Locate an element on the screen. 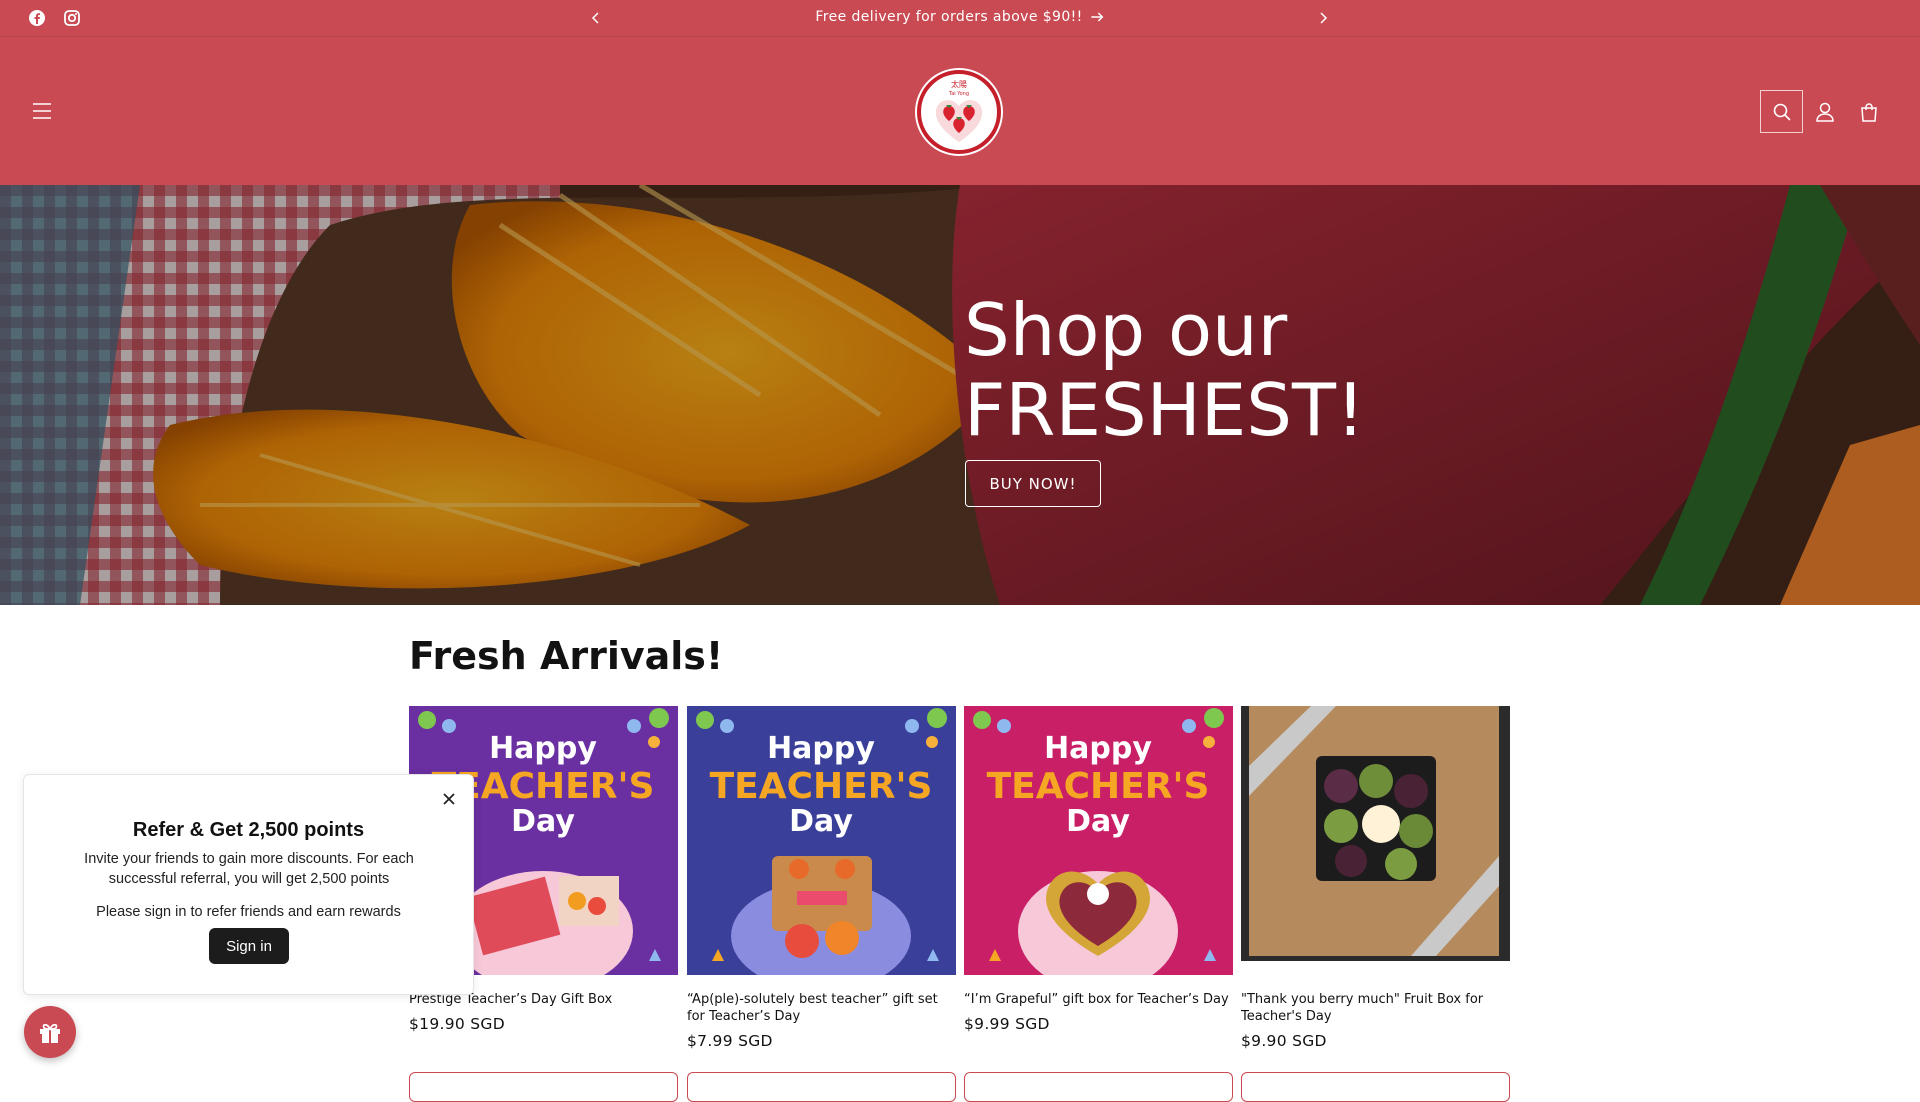 The image size is (1920, 1102). cart-icon is located at coordinates (1869, 112).